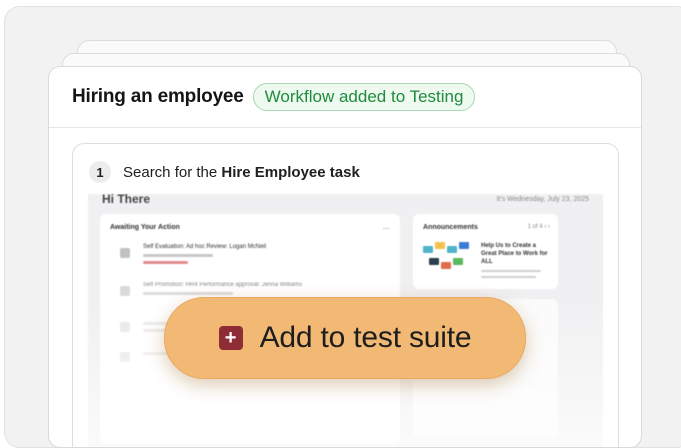 This screenshot has width=681, height=448. What do you see at coordinates (172, 172) in the screenshot?
I see `step-text-prefix: Search for the` at bounding box center [172, 172].